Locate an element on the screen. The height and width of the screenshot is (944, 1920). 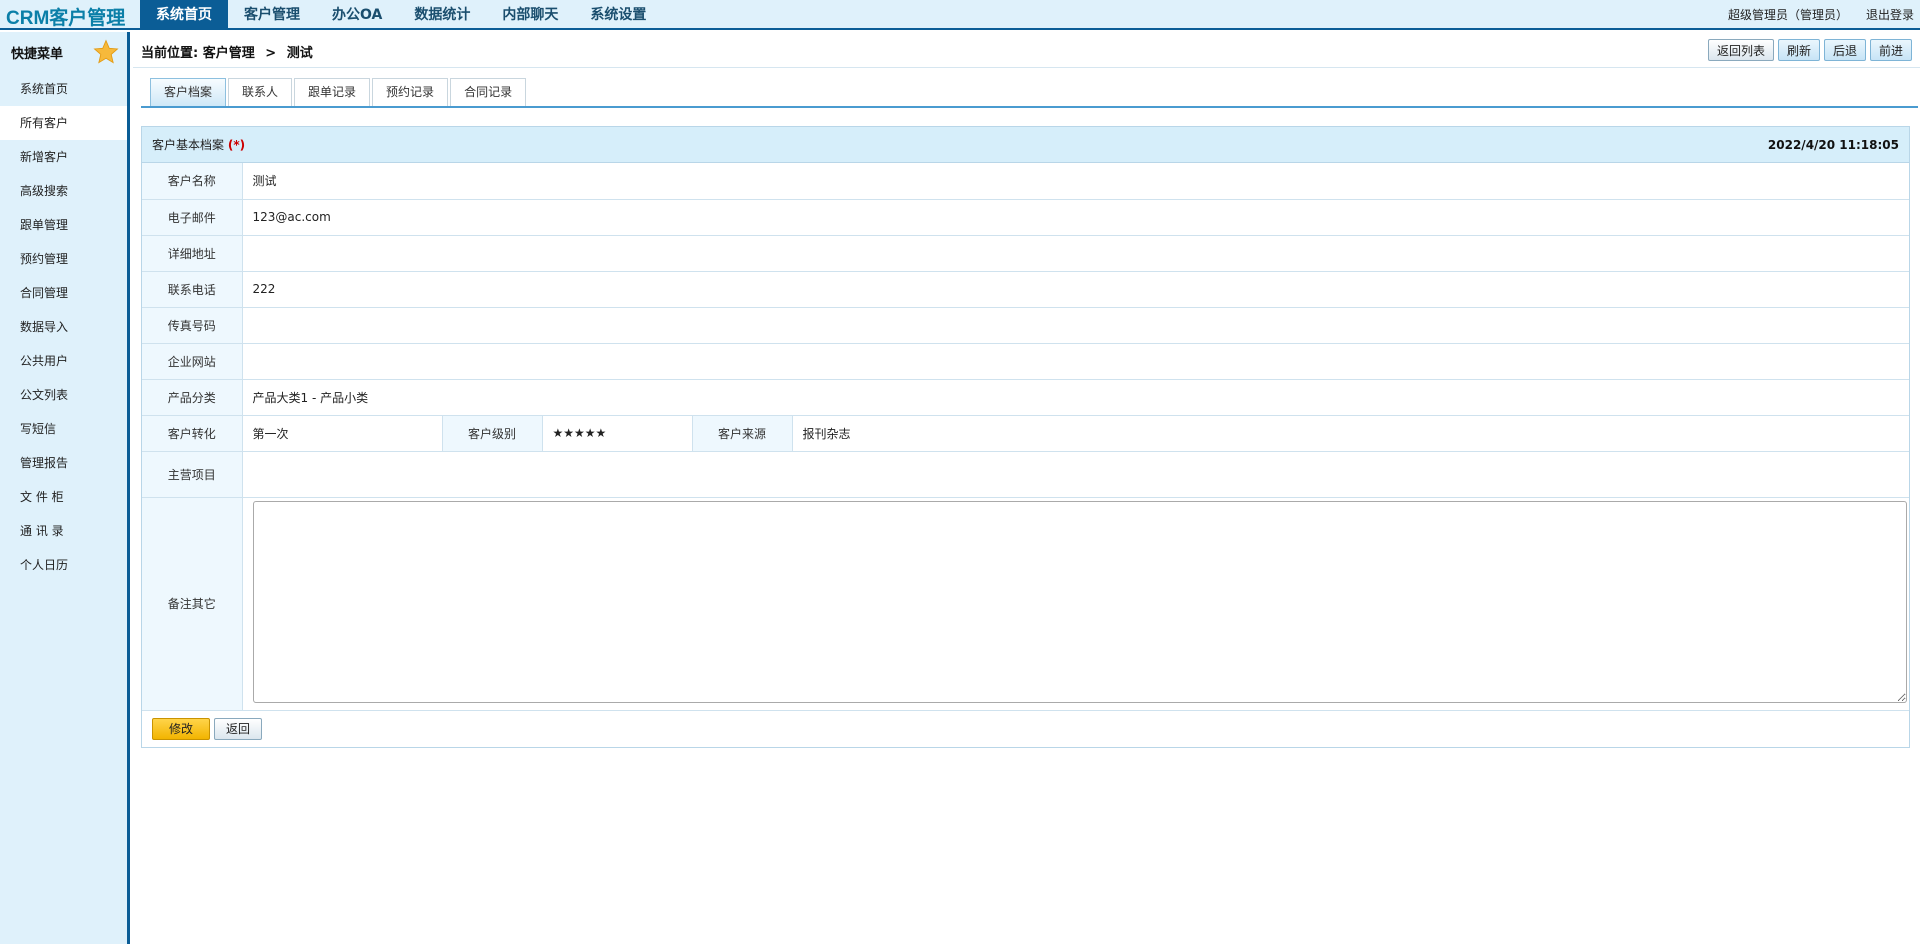
sidebar-item-file-cabinet: 文 件 柜 is located at coordinates (63, 497).